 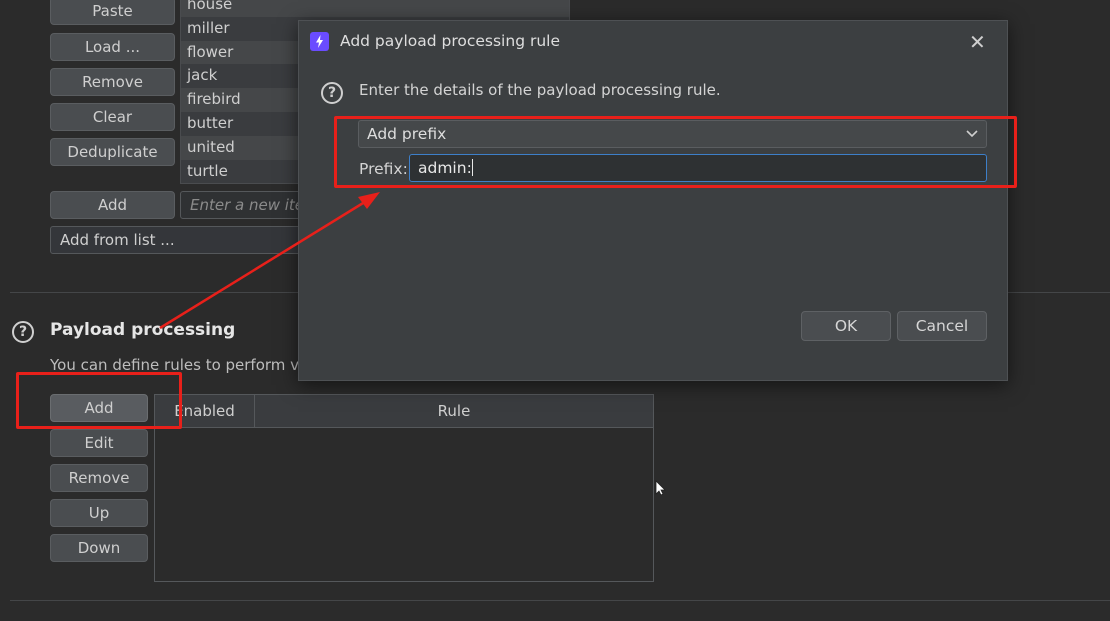 What do you see at coordinates (269, 261) in the screenshot?
I see `annotation-arrow` at bounding box center [269, 261].